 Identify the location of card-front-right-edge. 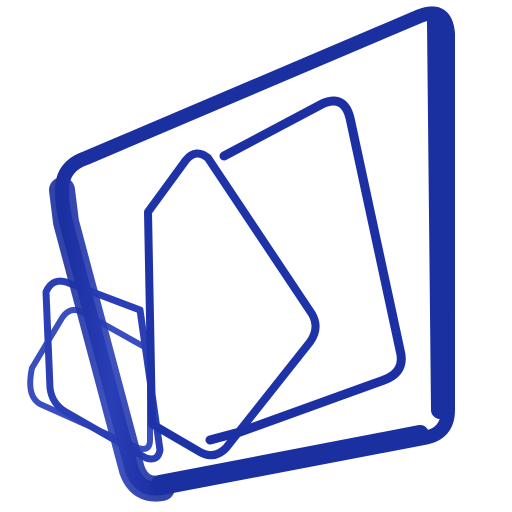
(438, 216).